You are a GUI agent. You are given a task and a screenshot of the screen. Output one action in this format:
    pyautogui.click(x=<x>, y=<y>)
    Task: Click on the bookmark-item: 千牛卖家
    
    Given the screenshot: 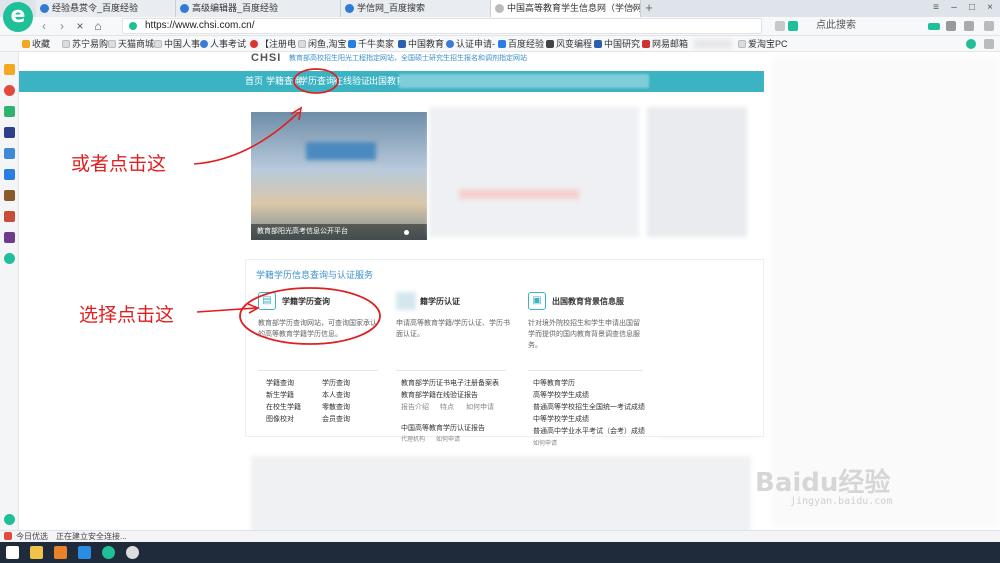 What is the action you would take?
    pyautogui.click(x=371, y=44)
    